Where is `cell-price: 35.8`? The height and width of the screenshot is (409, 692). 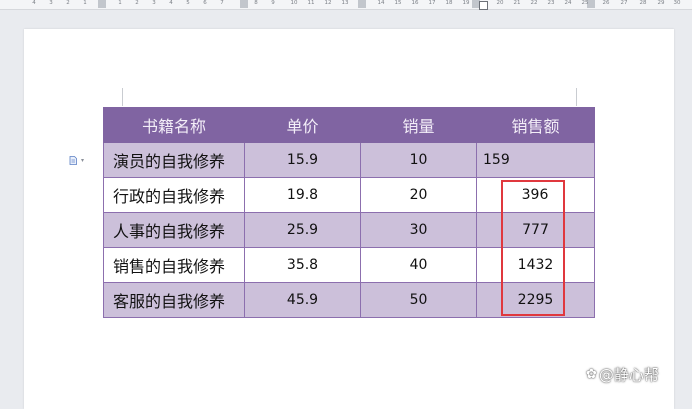
cell-price: 35.8 is located at coordinates (302, 265).